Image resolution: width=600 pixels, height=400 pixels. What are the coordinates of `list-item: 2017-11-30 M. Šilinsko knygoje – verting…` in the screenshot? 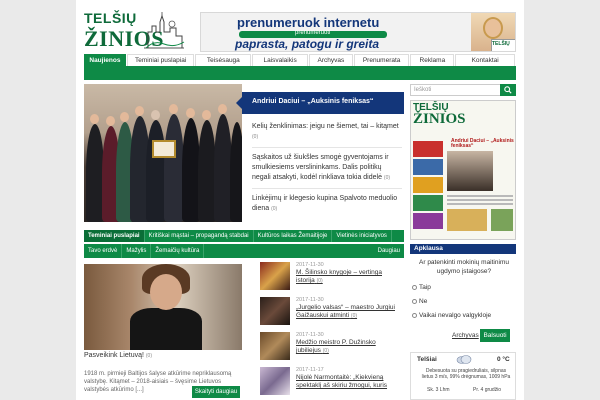 It's located at (332, 279).